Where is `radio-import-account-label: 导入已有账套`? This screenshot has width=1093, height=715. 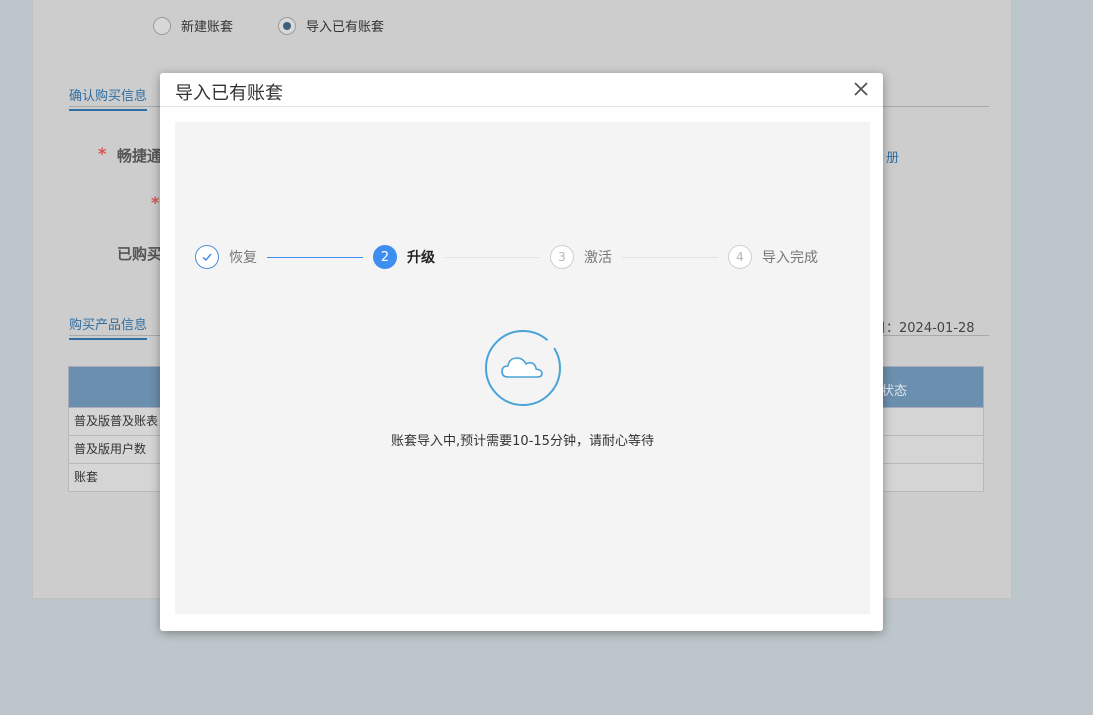
radio-import-account-label: 导入已有账套 is located at coordinates (345, 27).